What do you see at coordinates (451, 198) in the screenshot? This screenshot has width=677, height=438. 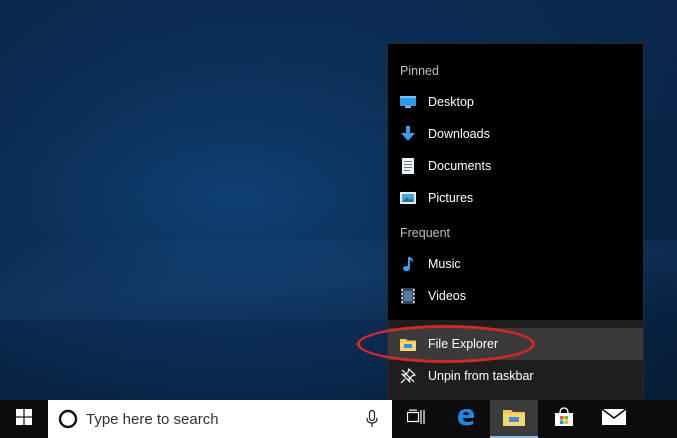 I see `jump-item-label: Pictures` at bounding box center [451, 198].